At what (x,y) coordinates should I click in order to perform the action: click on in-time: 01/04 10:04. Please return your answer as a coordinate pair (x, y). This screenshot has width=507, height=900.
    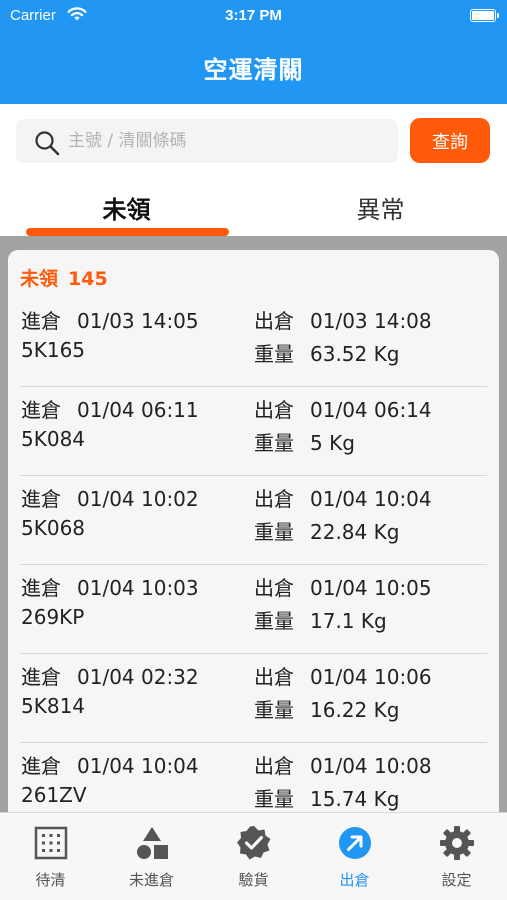
    Looking at the image, I should click on (138, 766).